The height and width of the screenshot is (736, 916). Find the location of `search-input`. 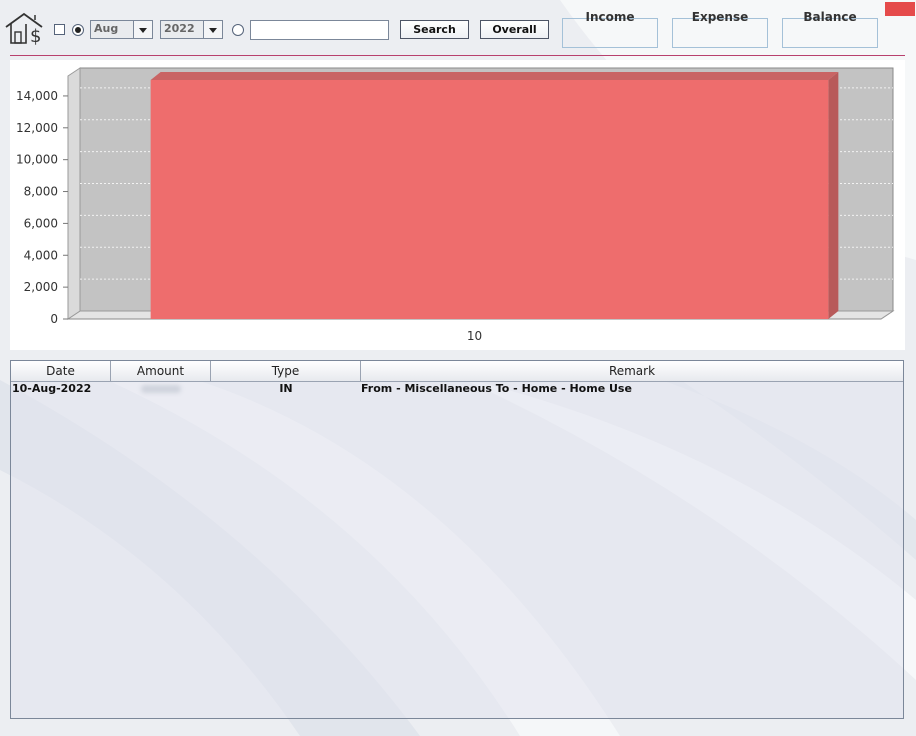

search-input is located at coordinates (319, 30).